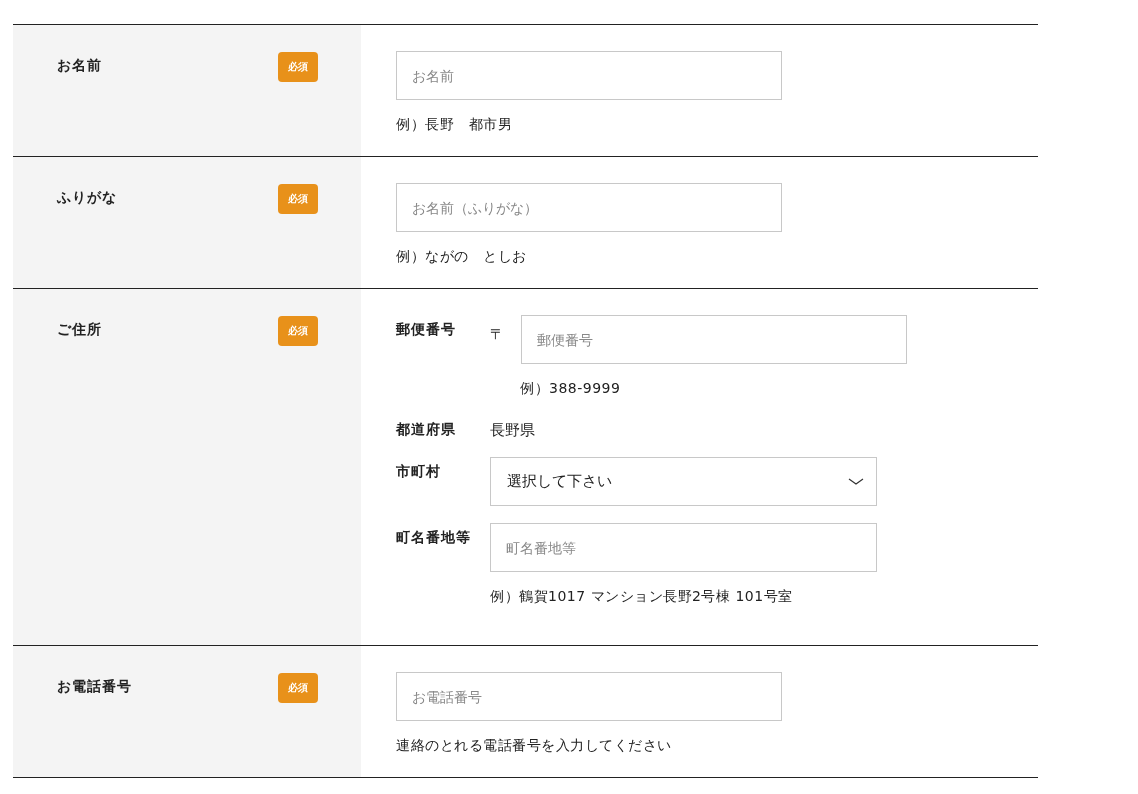 This screenshot has height=794, width=1138. What do you see at coordinates (79, 66) in the screenshot?
I see `field-label: お名前` at bounding box center [79, 66].